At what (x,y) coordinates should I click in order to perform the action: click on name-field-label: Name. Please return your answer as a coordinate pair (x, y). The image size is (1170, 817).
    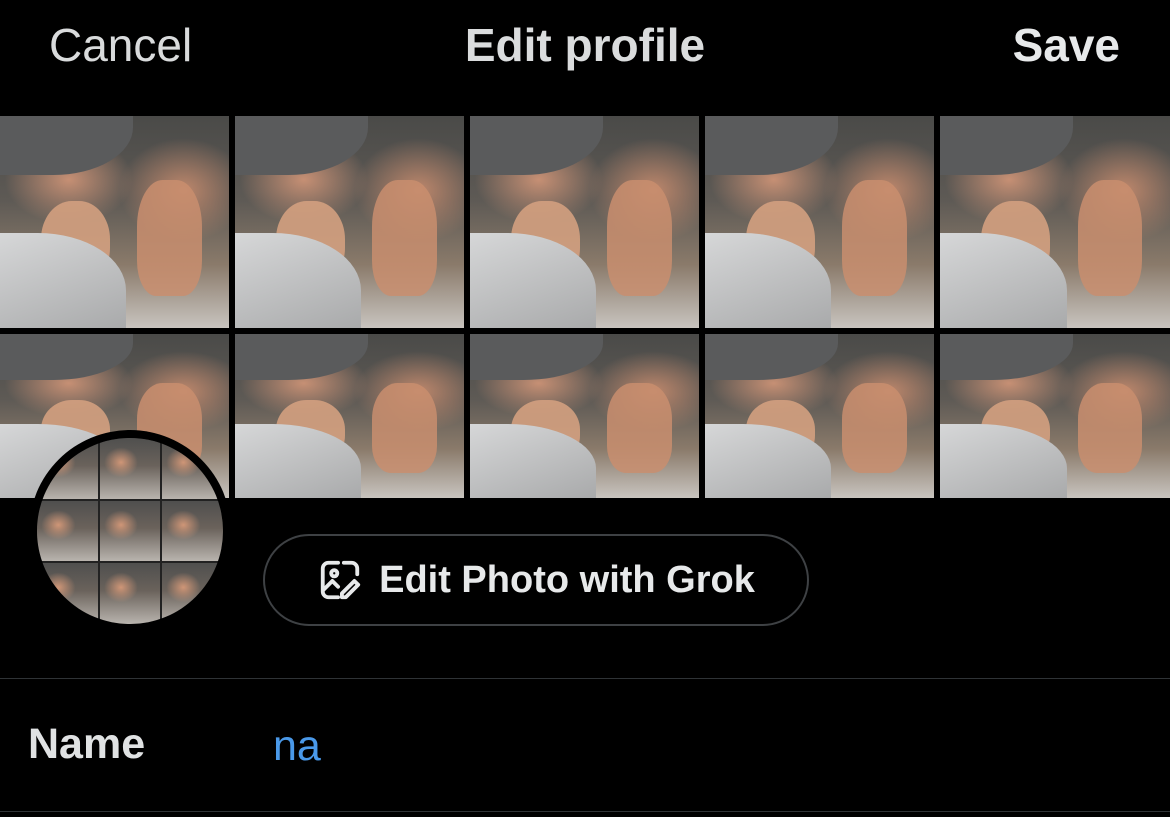
    Looking at the image, I should click on (87, 744).